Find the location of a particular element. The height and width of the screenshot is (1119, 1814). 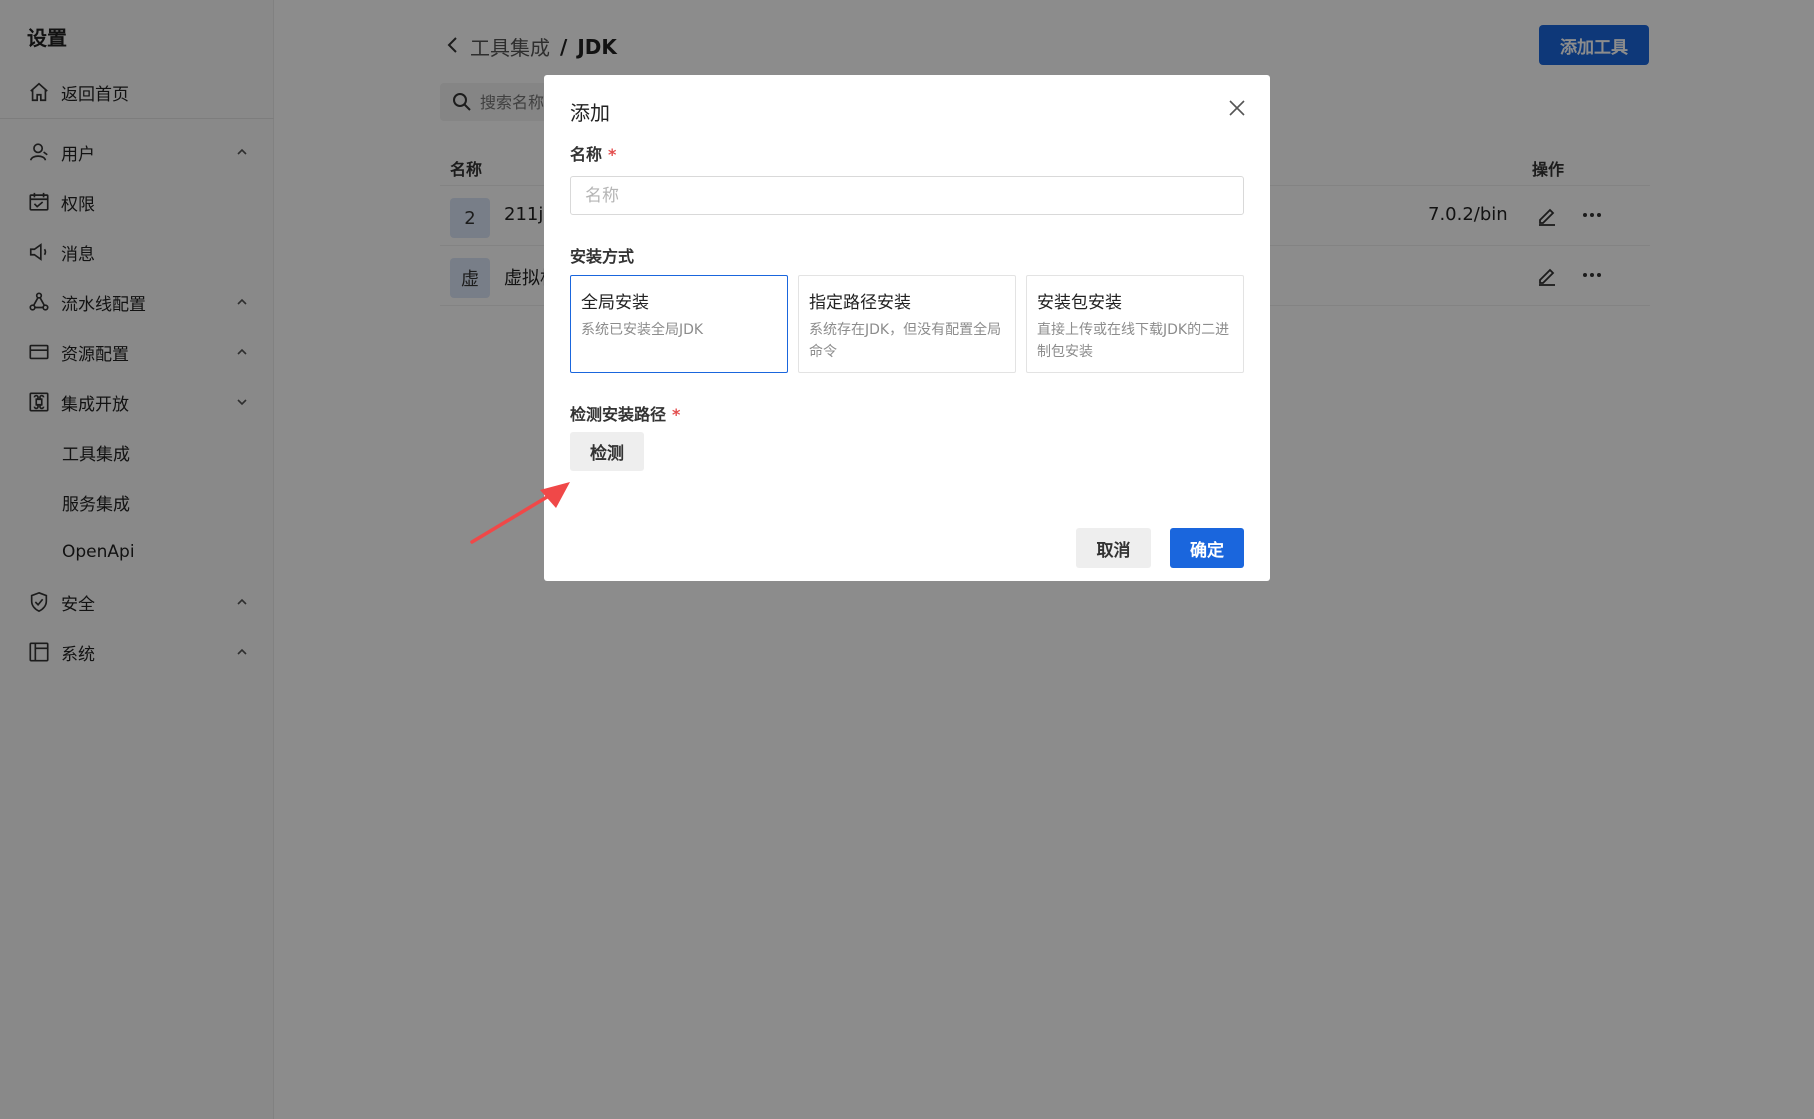

option-desc: 直接上传或在线下载JDK的二进制包安装 is located at coordinates (1133, 341).